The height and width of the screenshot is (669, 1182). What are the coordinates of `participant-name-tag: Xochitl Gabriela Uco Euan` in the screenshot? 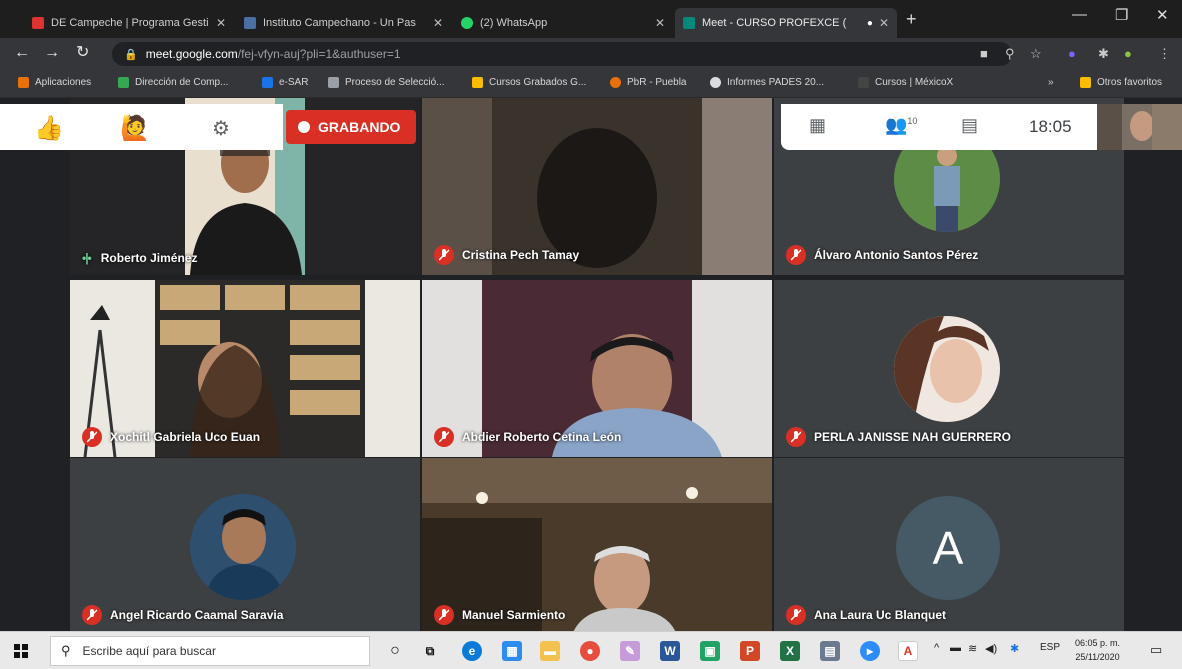 It's located at (171, 437).